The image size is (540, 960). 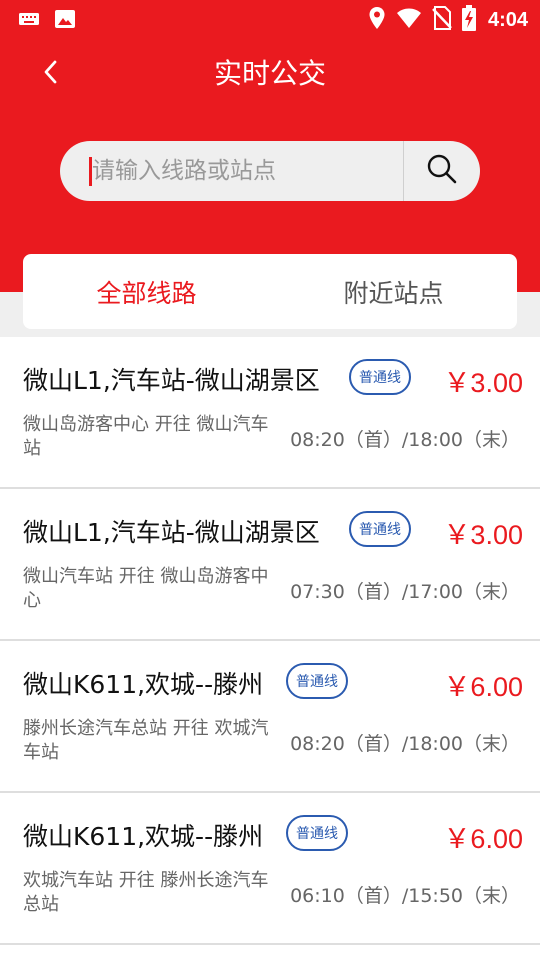 I want to click on search-bar, so click(x=270, y=171).